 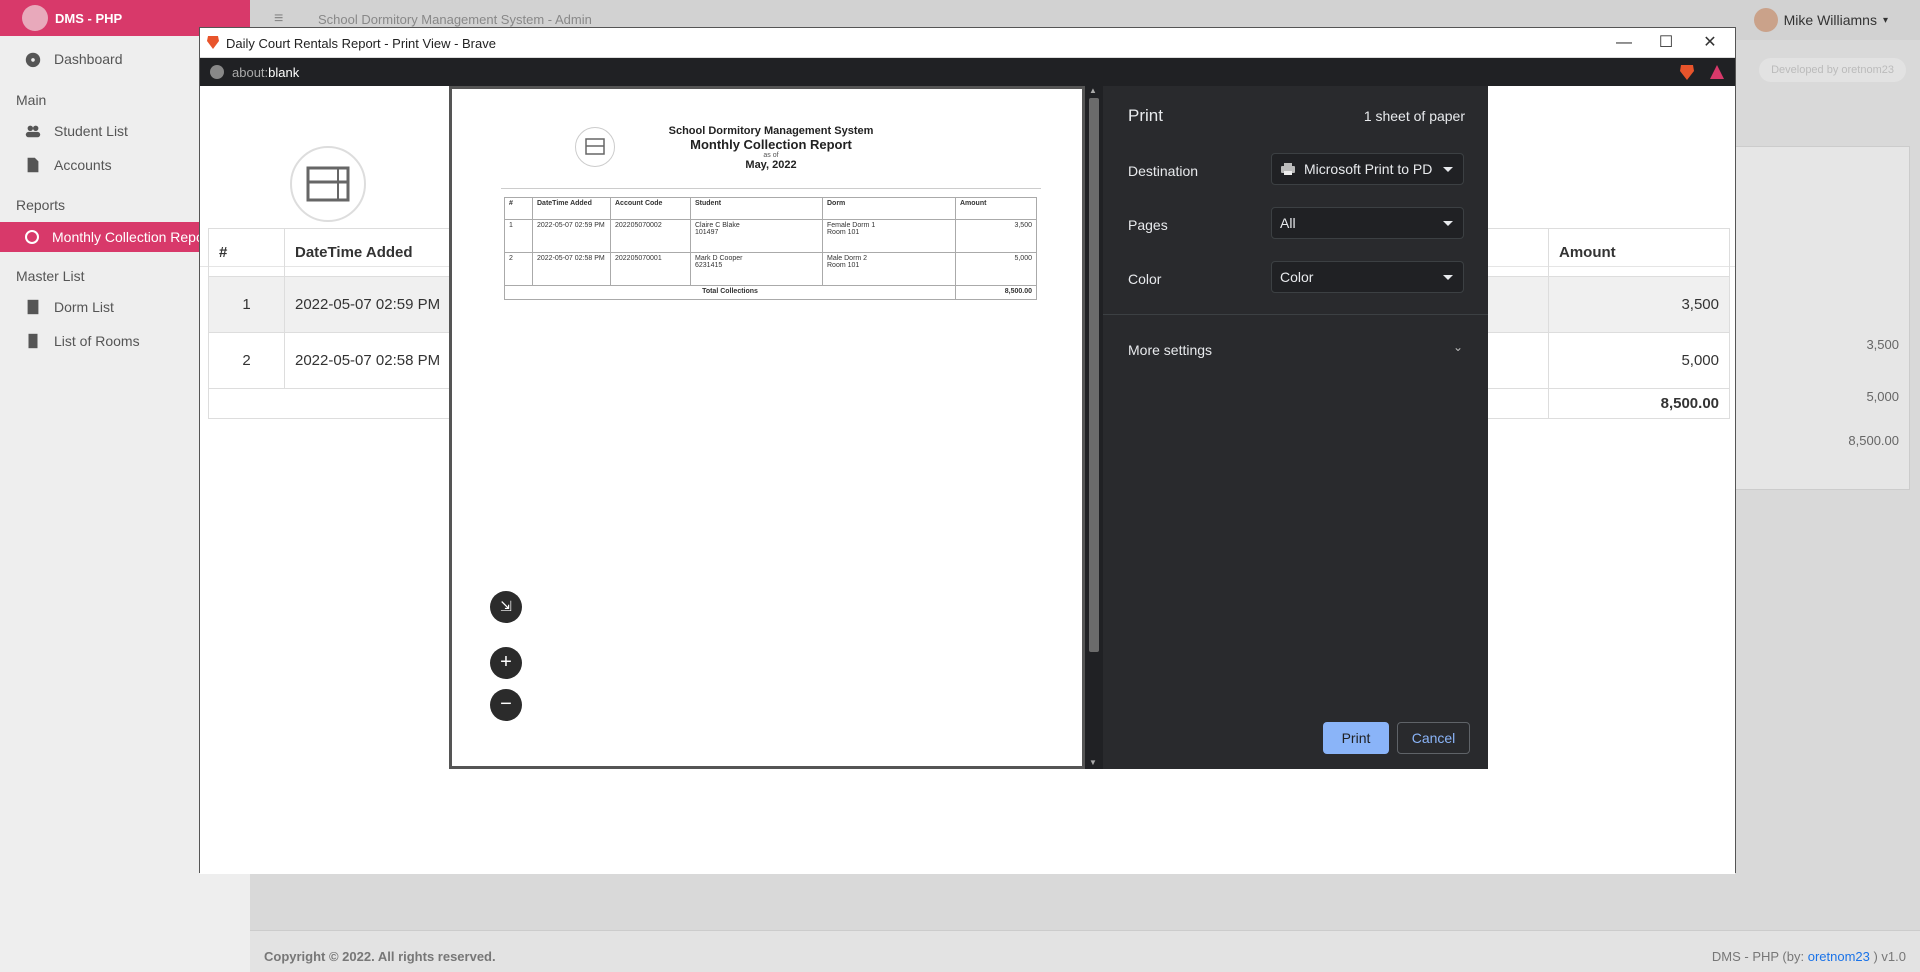 What do you see at coordinates (771, 144) in the screenshot?
I see `report-title: Monthly Collection Report` at bounding box center [771, 144].